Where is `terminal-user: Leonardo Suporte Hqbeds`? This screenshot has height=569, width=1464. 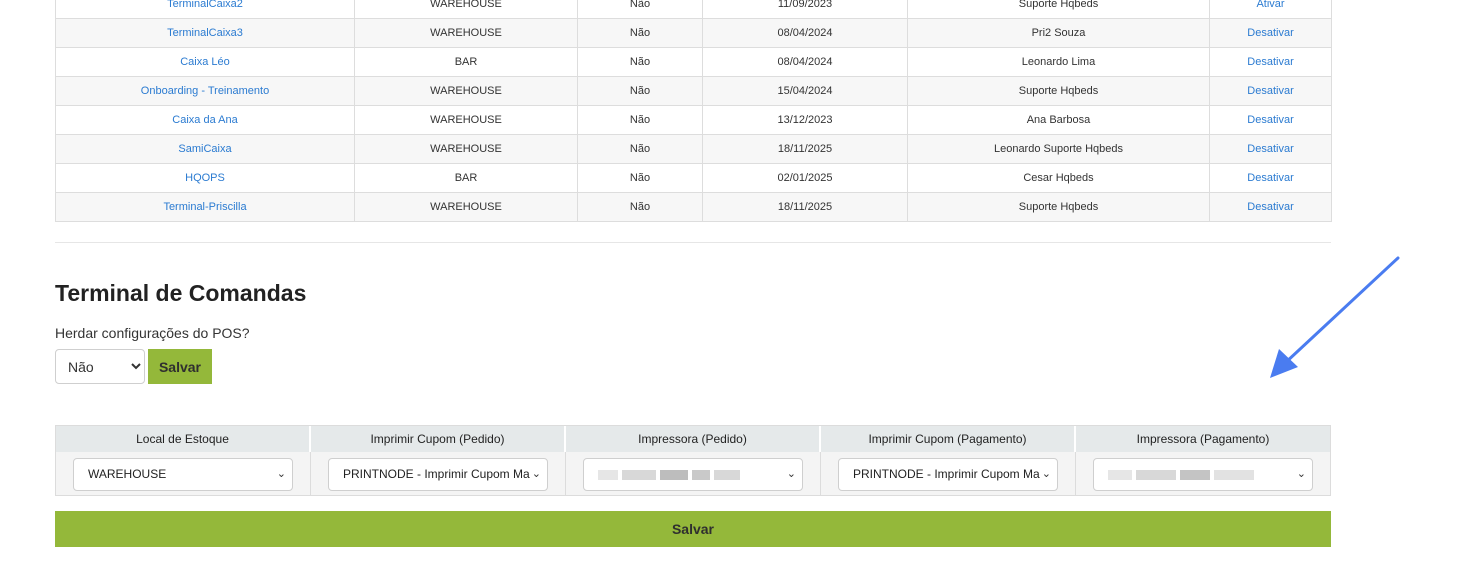 terminal-user: Leonardo Suporte Hqbeds is located at coordinates (1058, 149).